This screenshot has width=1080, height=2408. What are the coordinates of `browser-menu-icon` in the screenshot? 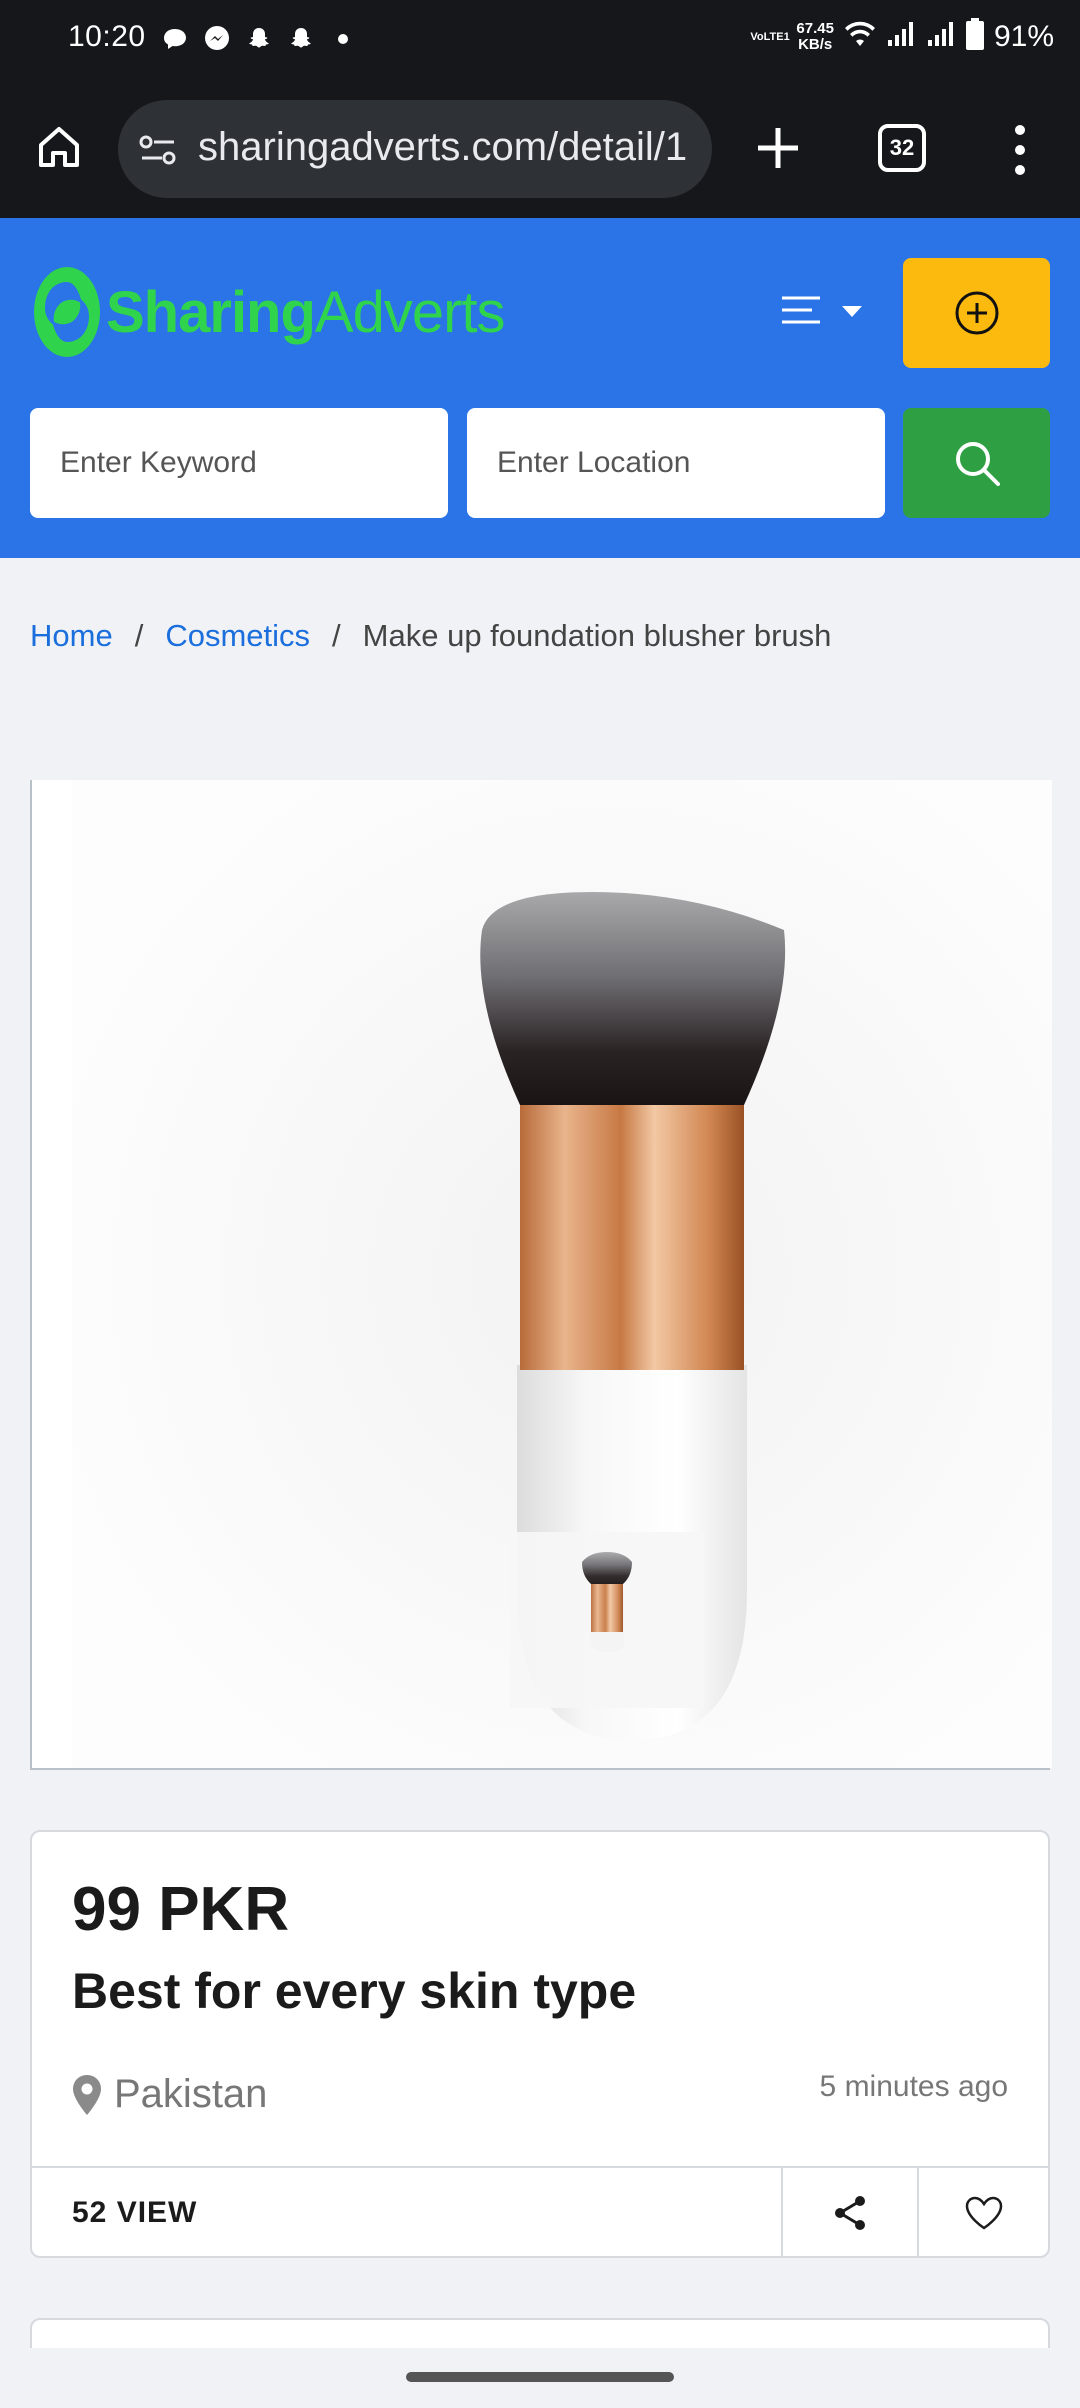 It's located at (1020, 150).